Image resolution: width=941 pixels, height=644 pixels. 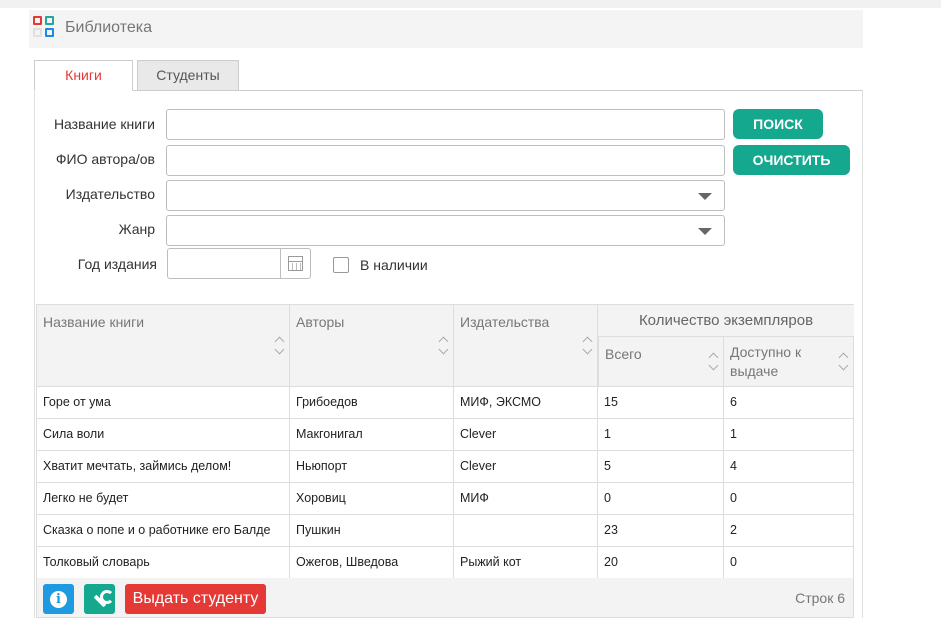 I want to click on calendar-button, so click(x=295, y=263).